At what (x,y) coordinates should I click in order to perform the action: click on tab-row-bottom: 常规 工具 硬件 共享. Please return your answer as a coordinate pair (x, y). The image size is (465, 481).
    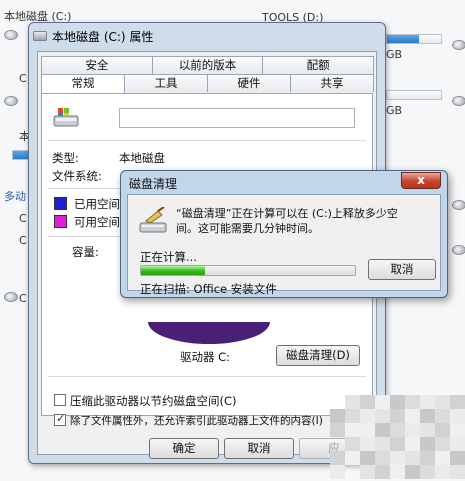
    Looking at the image, I should click on (207, 84).